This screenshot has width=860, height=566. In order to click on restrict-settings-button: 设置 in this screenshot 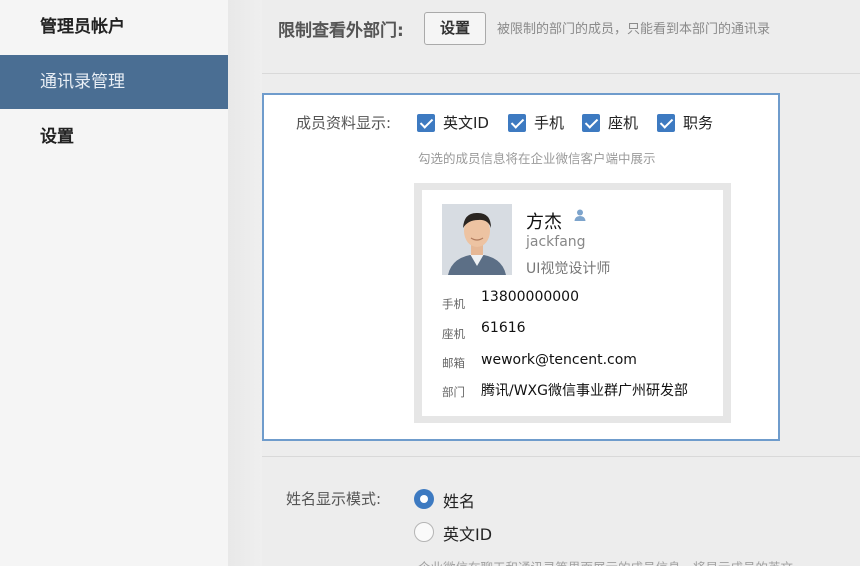, I will do `click(455, 28)`.